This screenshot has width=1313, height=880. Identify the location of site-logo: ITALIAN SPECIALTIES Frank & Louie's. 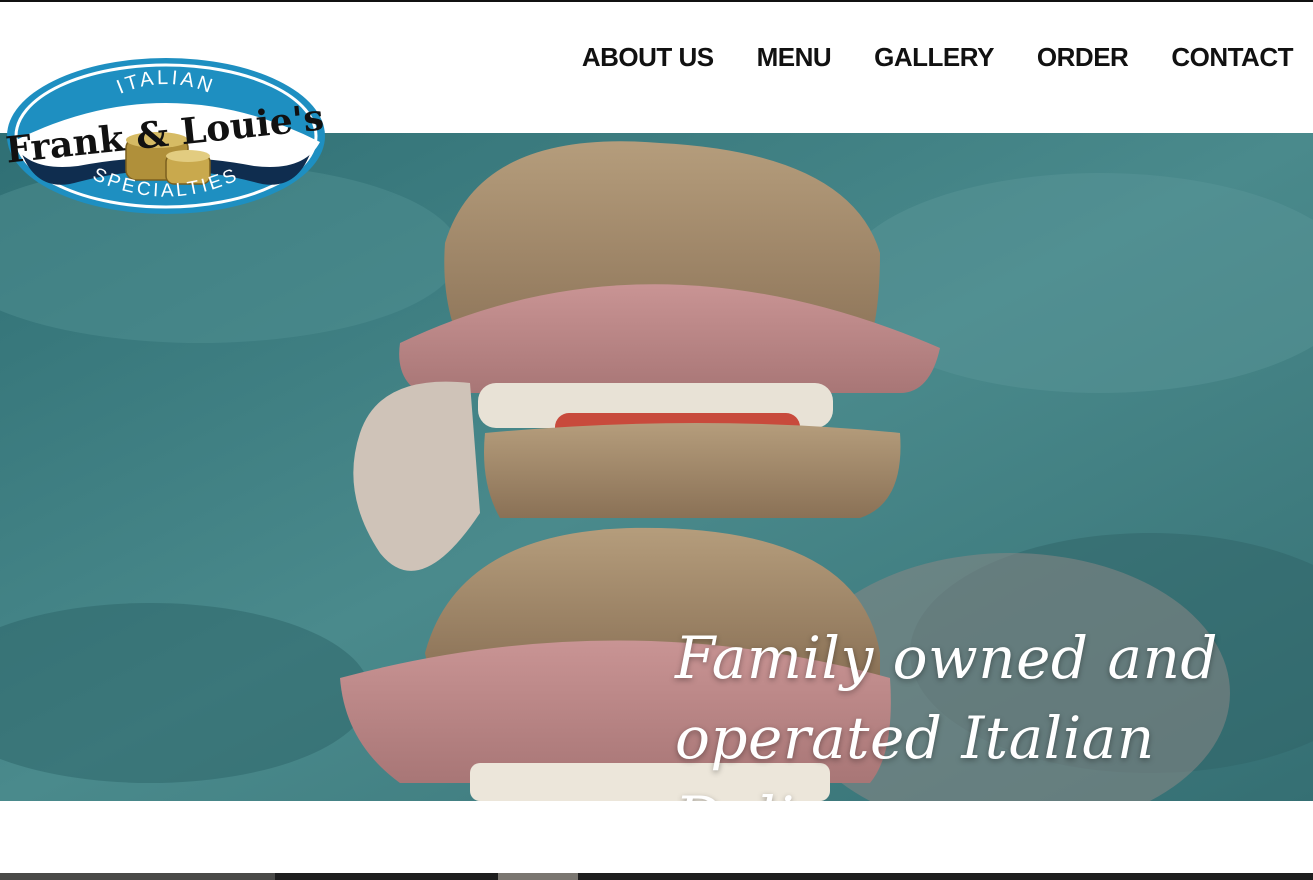
(166, 135).